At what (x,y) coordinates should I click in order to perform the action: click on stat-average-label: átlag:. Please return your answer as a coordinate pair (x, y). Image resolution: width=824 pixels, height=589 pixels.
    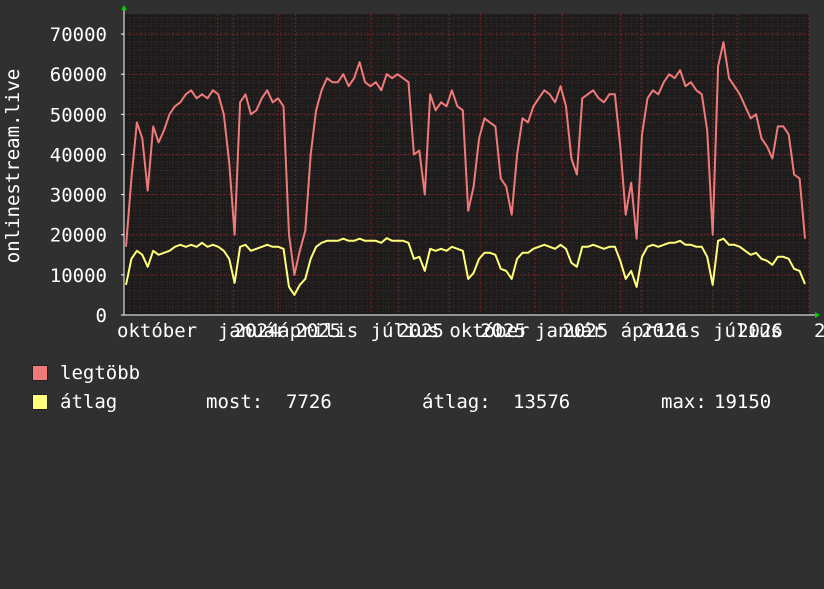
    Looking at the image, I should click on (456, 402).